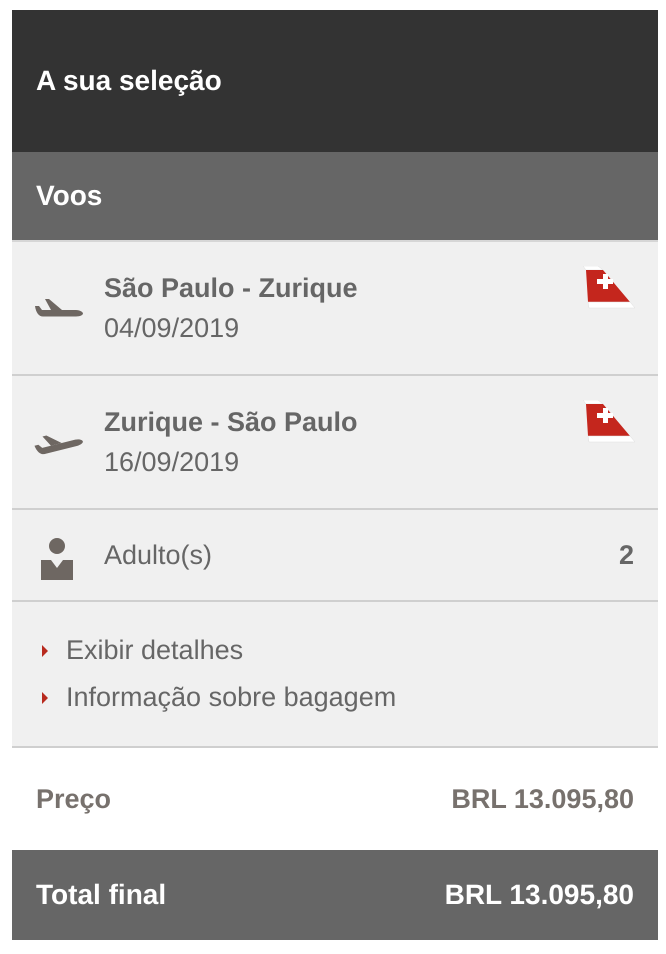 The width and height of the screenshot is (666, 954). What do you see at coordinates (74, 799) in the screenshot?
I see `price-label: Preço` at bounding box center [74, 799].